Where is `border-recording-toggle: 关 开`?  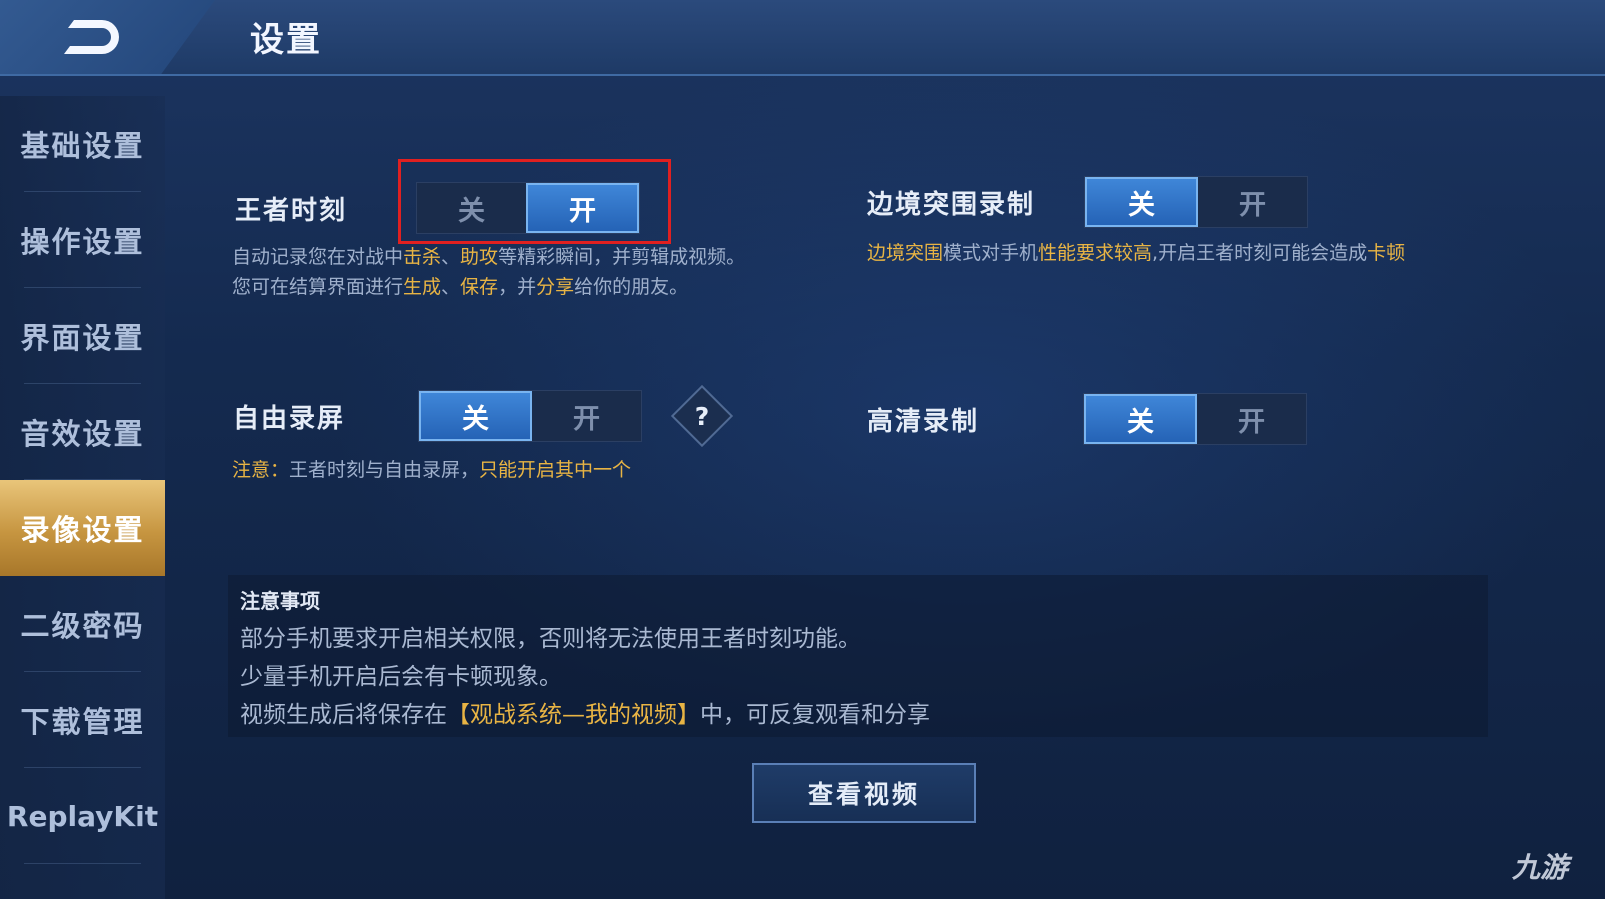 border-recording-toggle: 关 开 is located at coordinates (1196, 202).